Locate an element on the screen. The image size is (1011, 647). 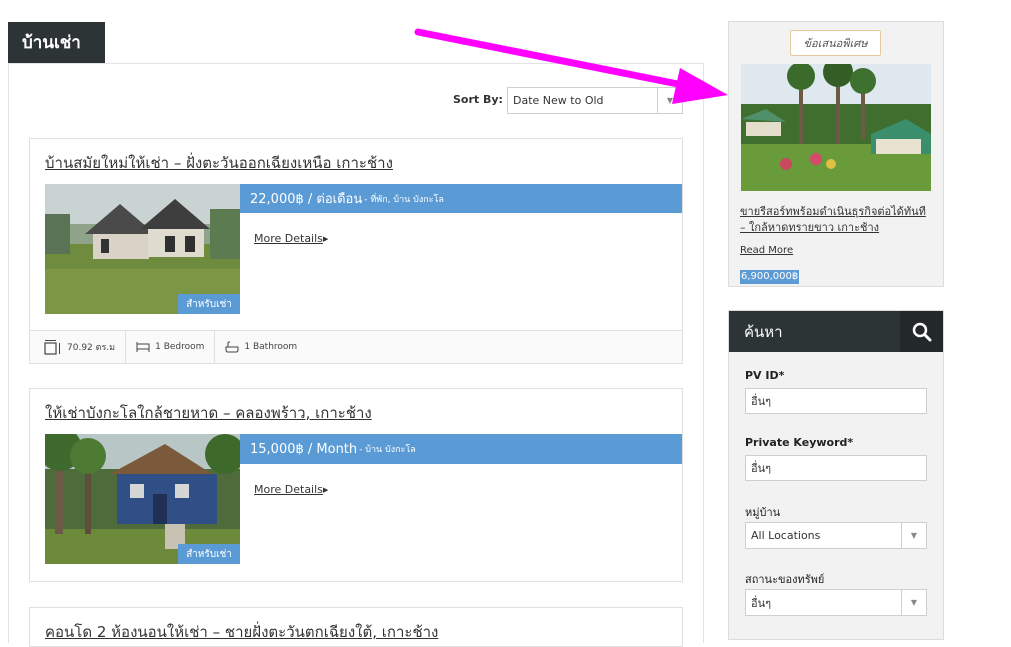
listing-bathrooms: 1 Bathroom is located at coordinates (271, 347).